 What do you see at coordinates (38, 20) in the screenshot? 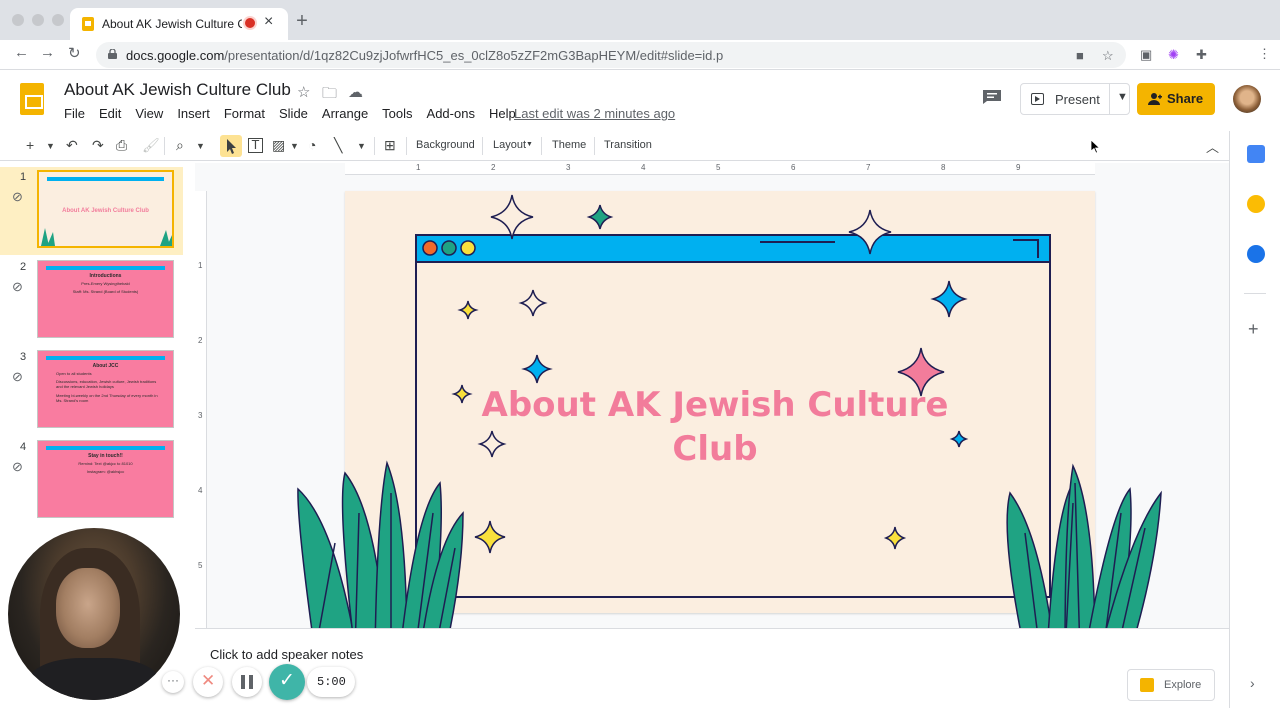
I see `window-minimize-dot` at bounding box center [38, 20].